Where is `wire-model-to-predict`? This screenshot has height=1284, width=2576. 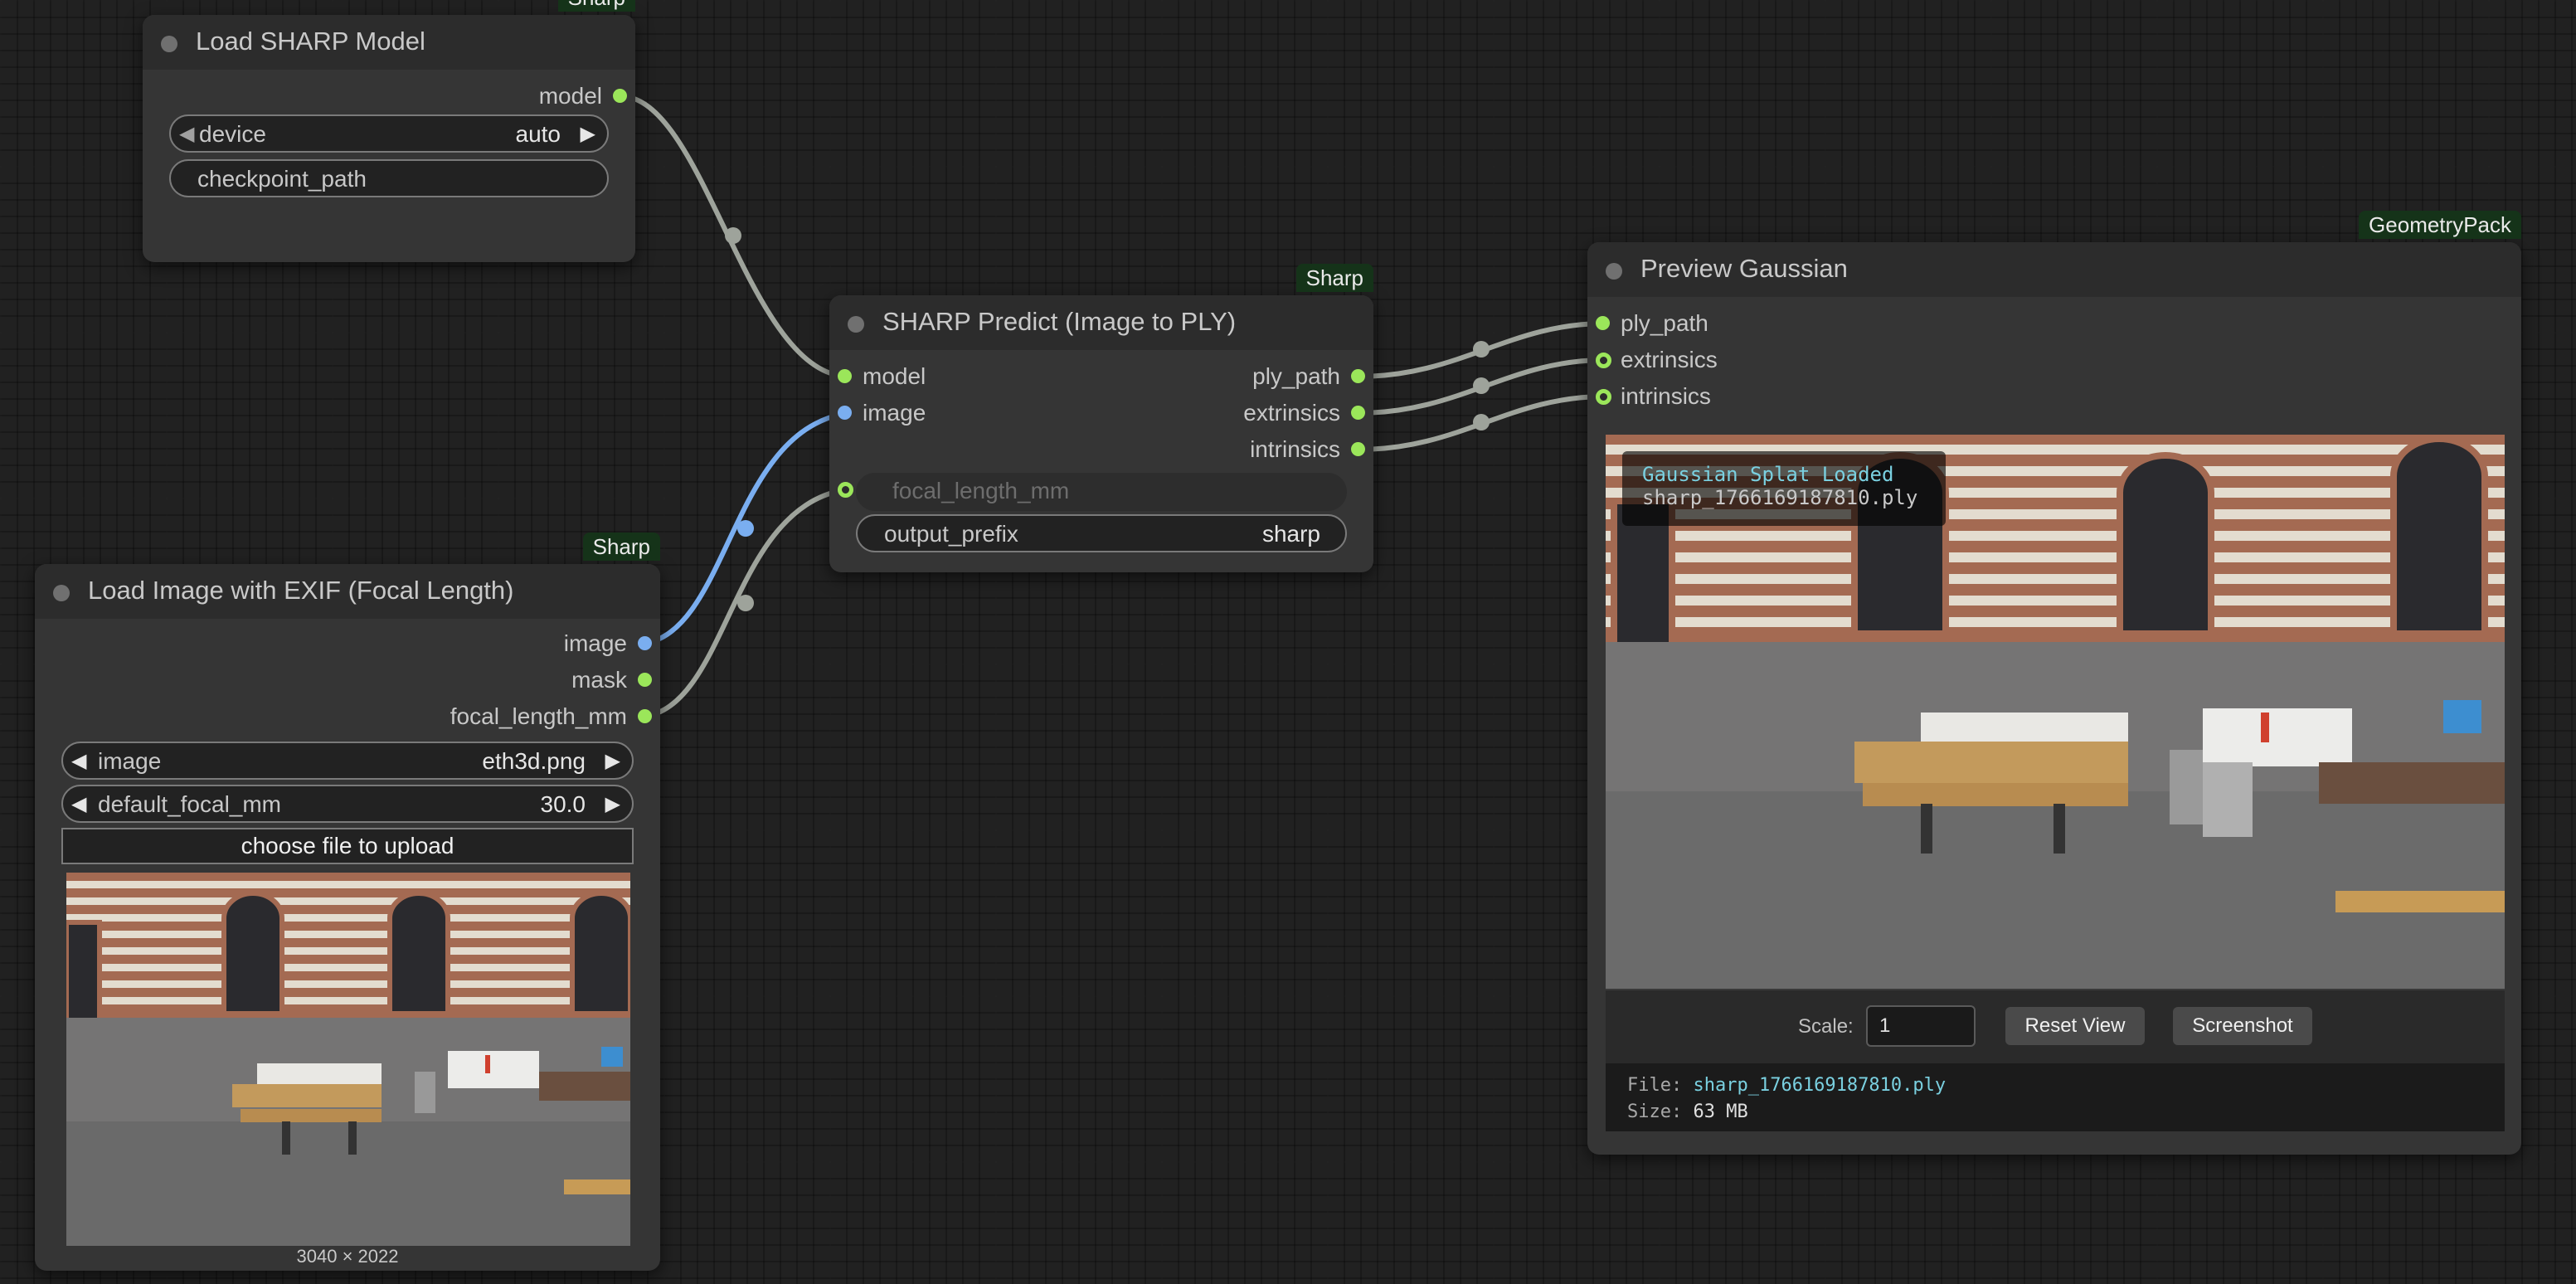 wire-model-to-predict is located at coordinates (734, 237).